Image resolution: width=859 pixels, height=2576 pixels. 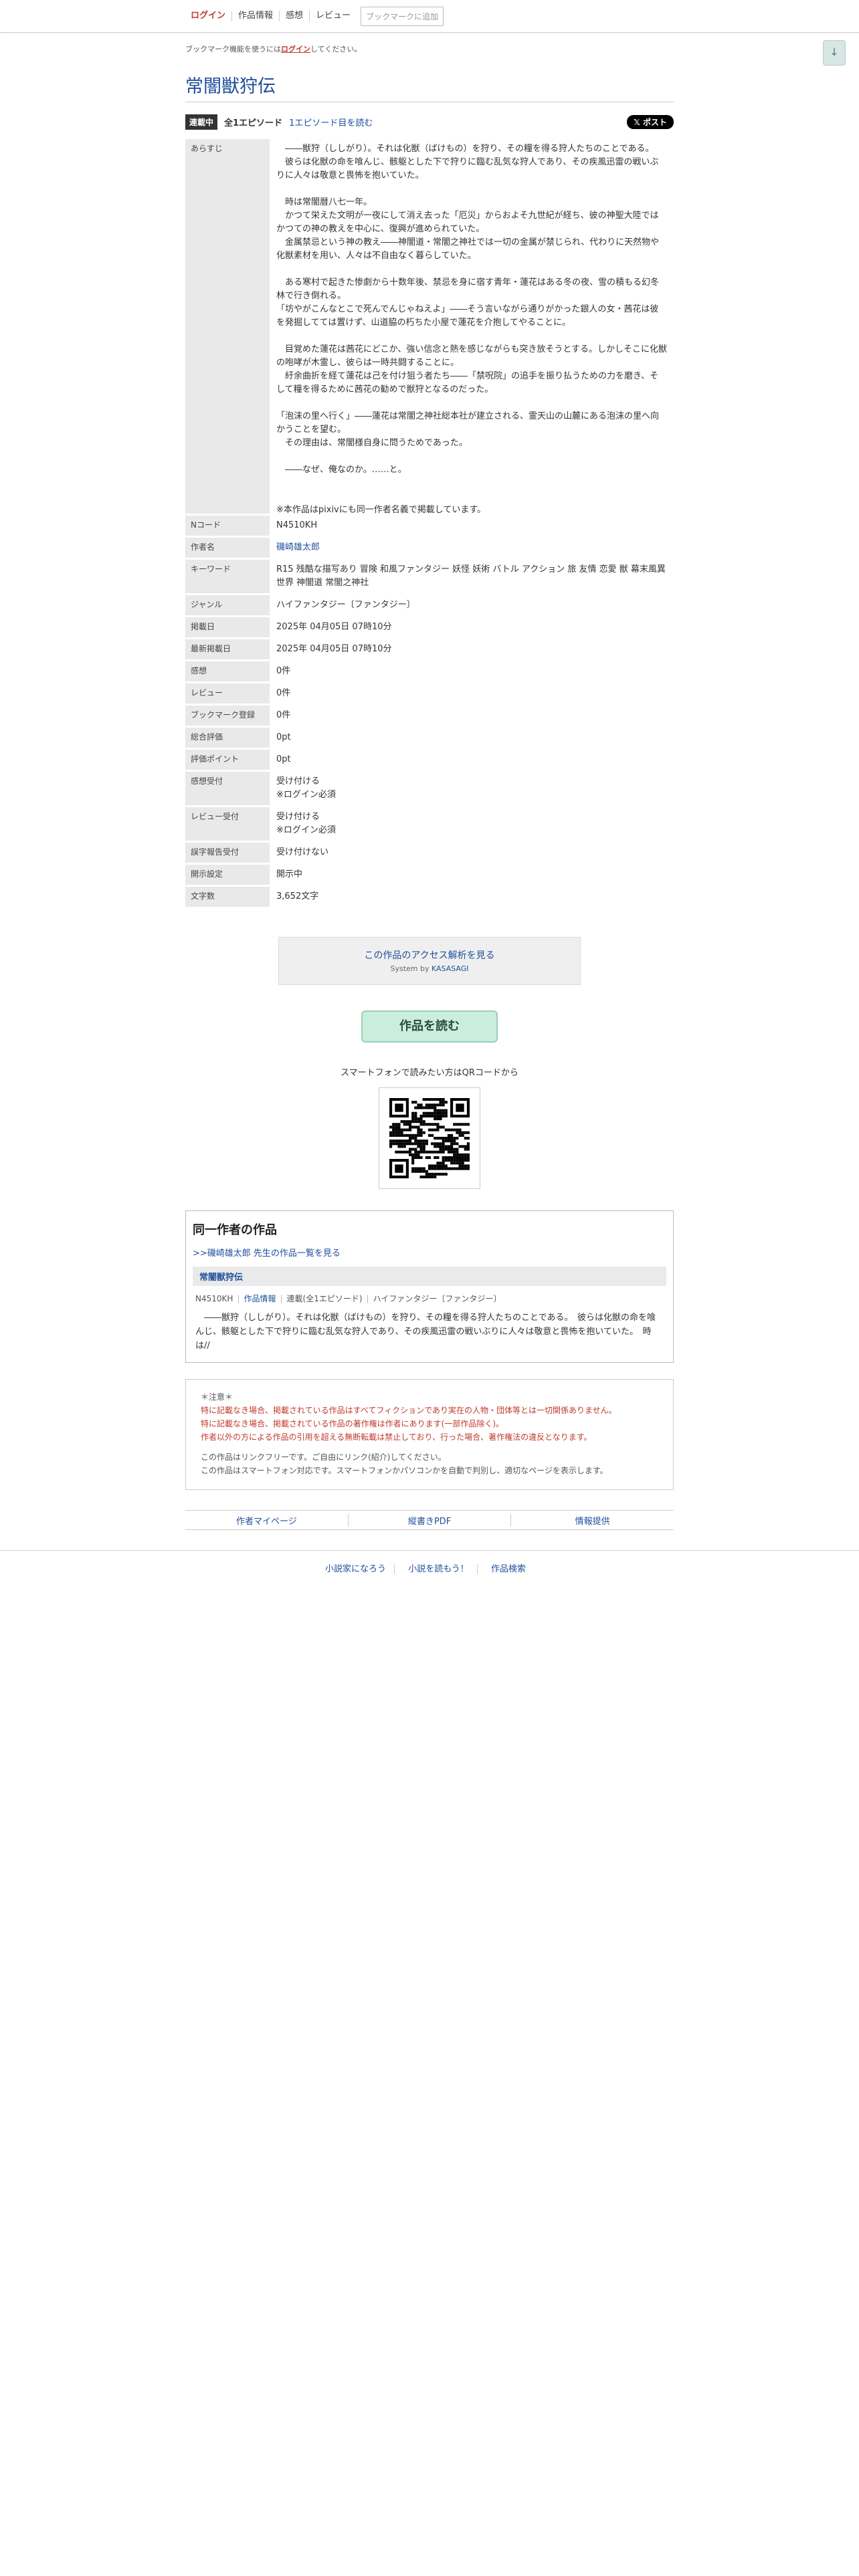 What do you see at coordinates (429, 968) in the screenshot?
I see `kasasagi-credit: System by KASASAGI` at bounding box center [429, 968].